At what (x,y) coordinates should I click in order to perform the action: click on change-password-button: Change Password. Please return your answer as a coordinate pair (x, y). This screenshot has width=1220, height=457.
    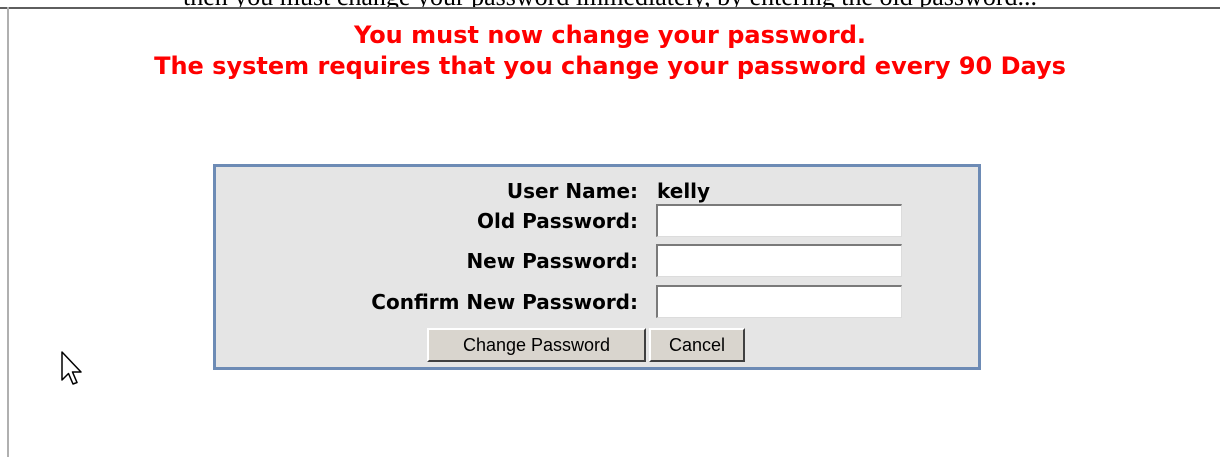
    Looking at the image, I should click on (536, 345).